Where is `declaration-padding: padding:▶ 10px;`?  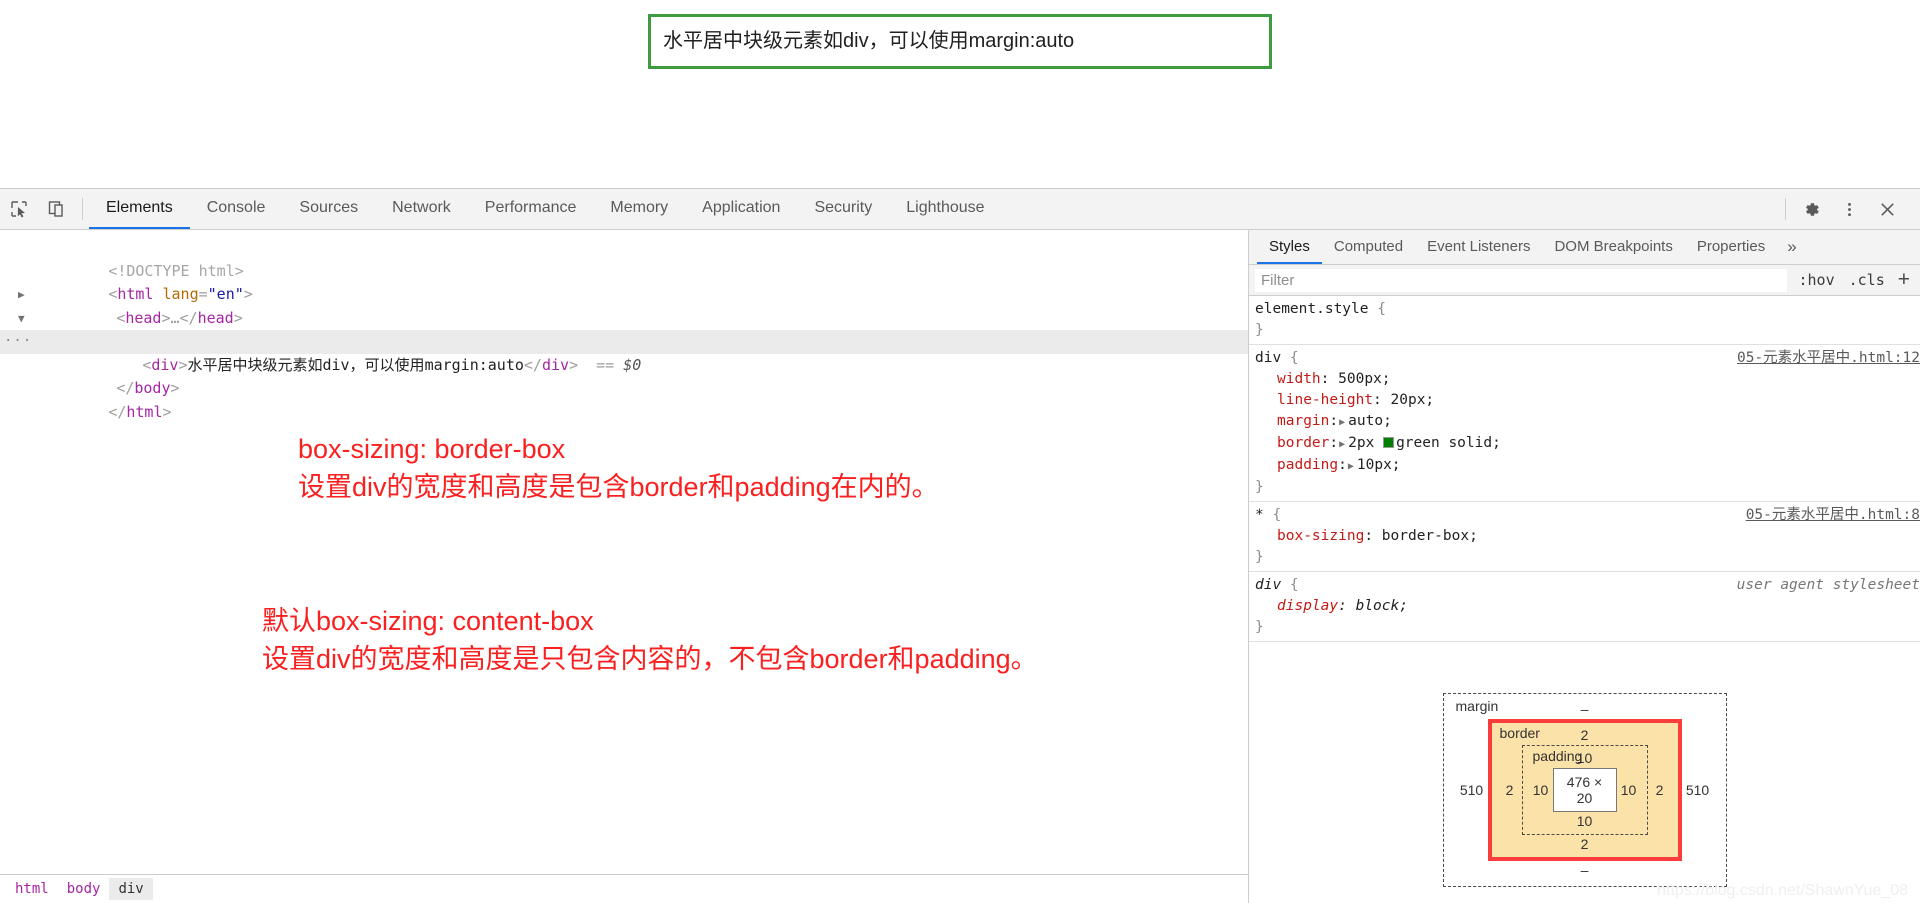 declaration-padding: padding:▶ 10px; is located at coordinates (1587, 466).